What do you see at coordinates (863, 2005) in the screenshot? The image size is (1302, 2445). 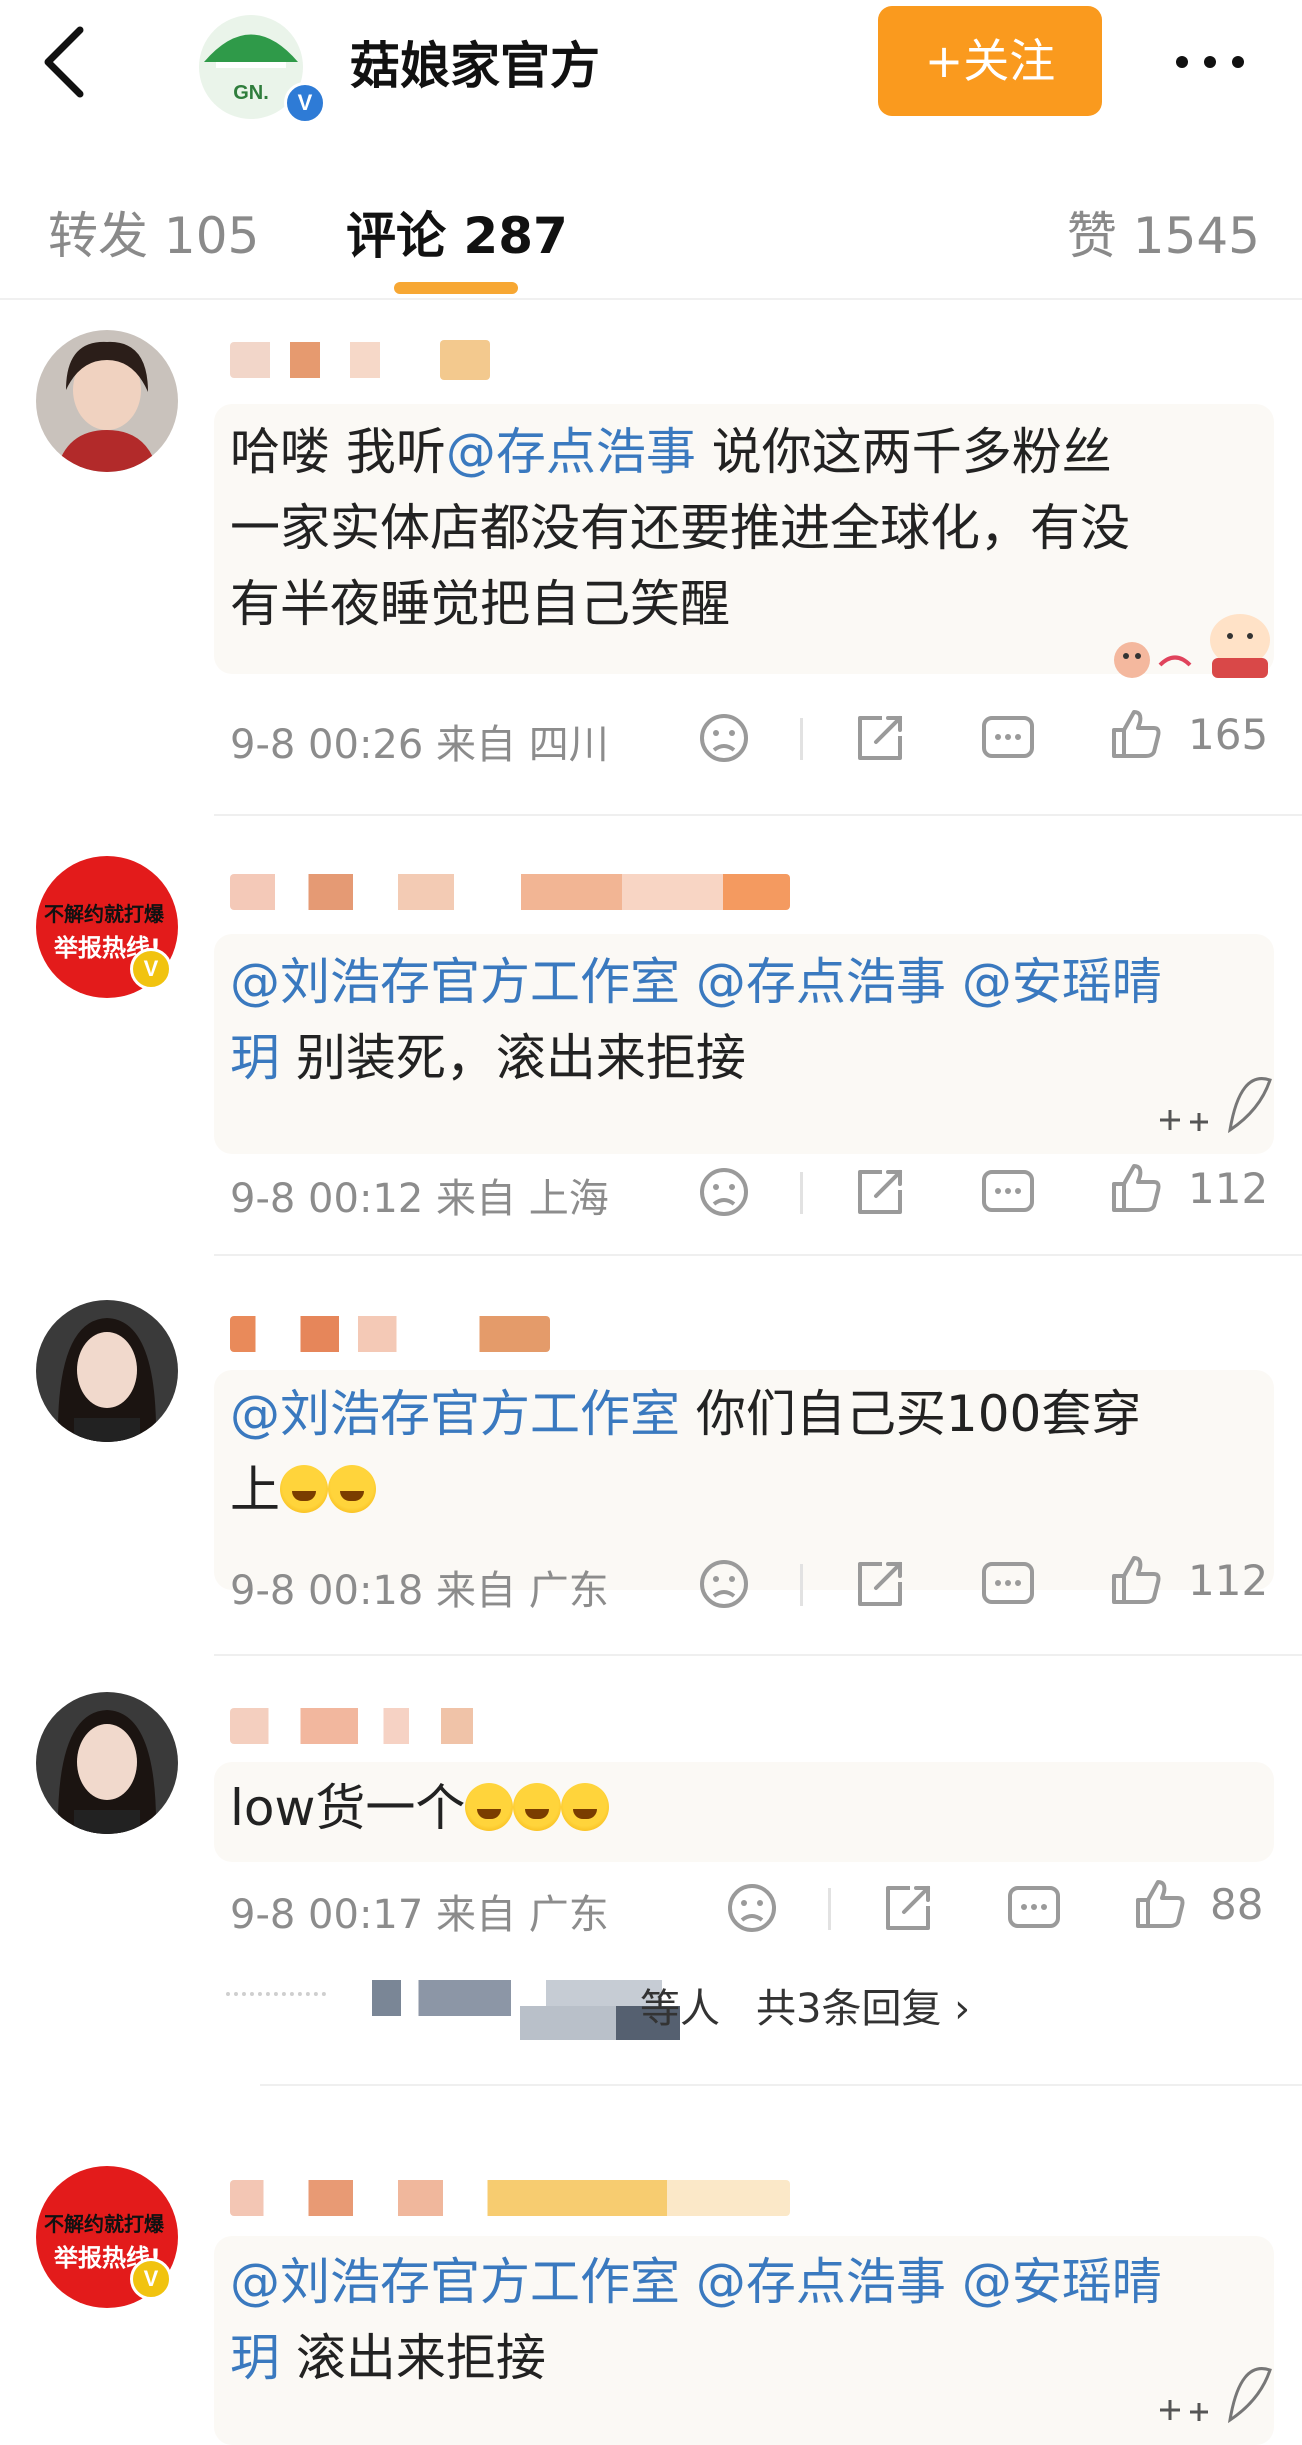 I see `view-replies-link: 共3条回复 ›` at bounding box center [863, 2005].